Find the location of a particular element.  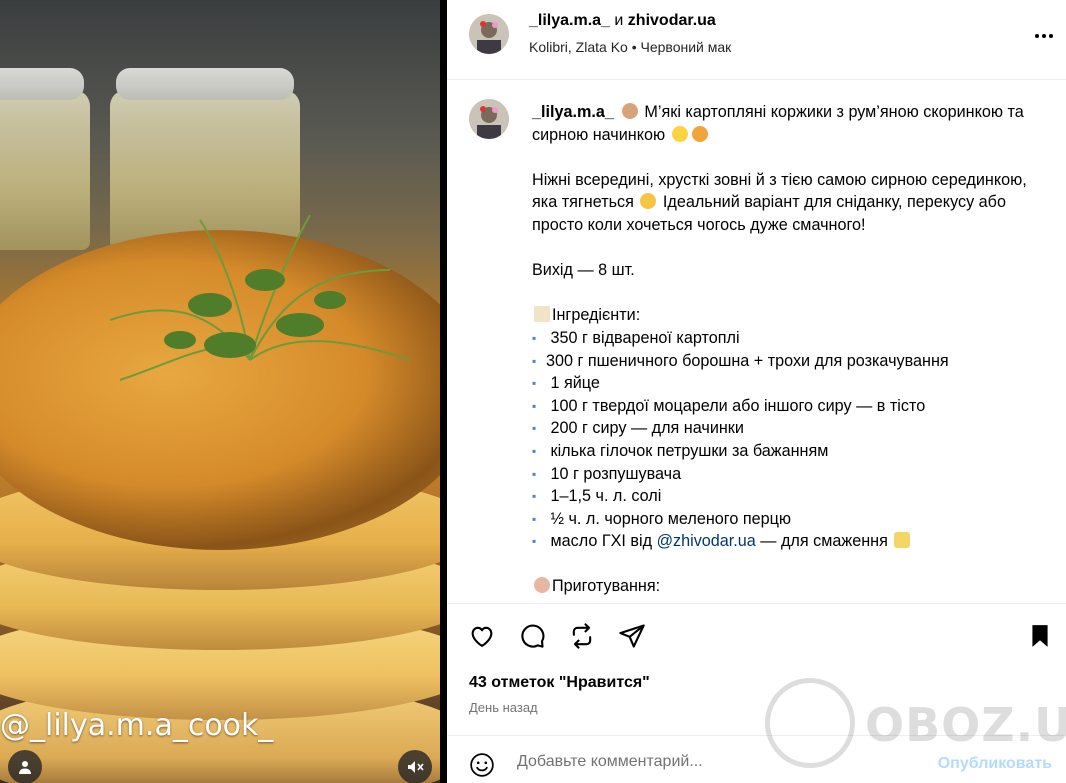

post-authors: _lilya.m.a_ и zhivodar.ua is located at coordinates (622, 21).